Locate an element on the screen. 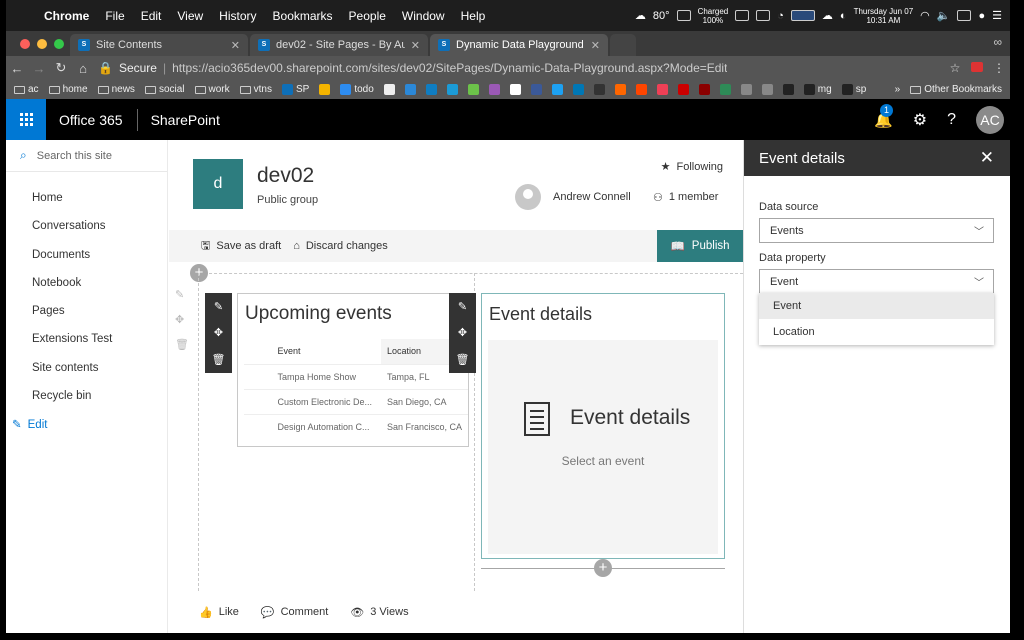  members-button: ⚇ 1 member is located at coordinates (685, 197).